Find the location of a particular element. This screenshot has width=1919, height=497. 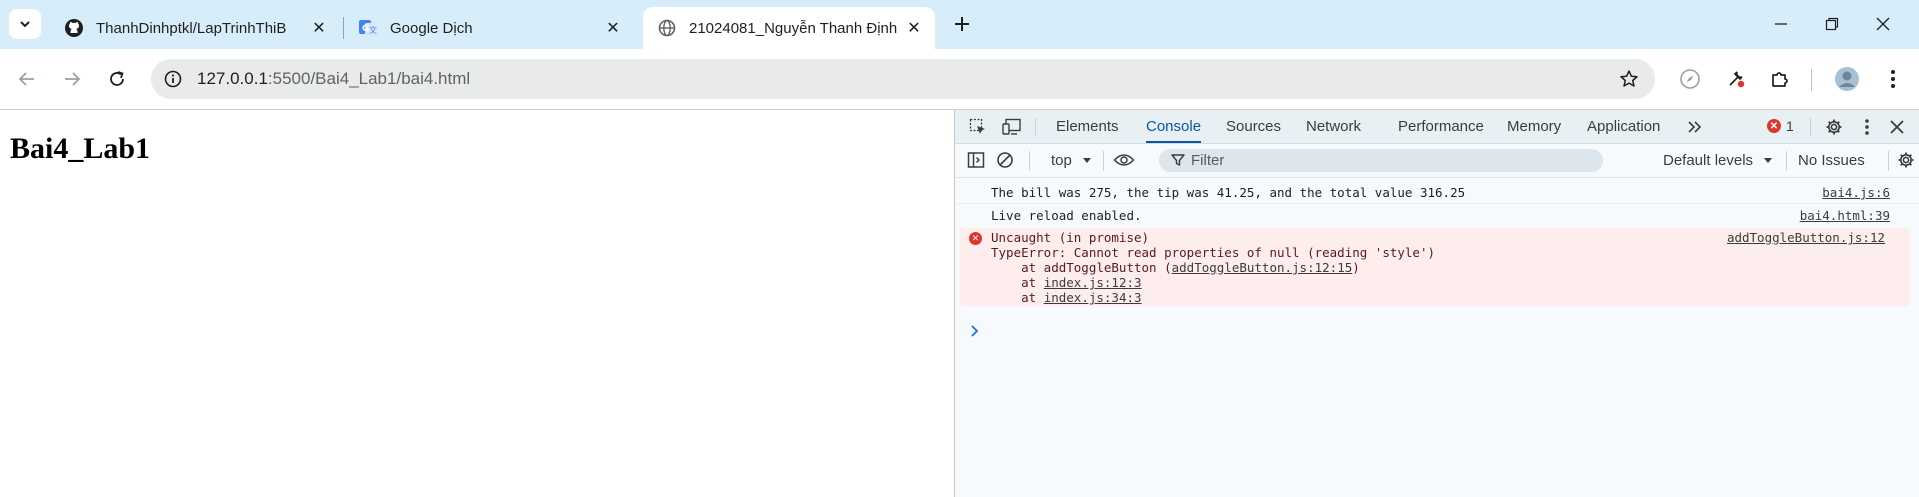

error-icon: ✕ is located at coordinates (975, 238).